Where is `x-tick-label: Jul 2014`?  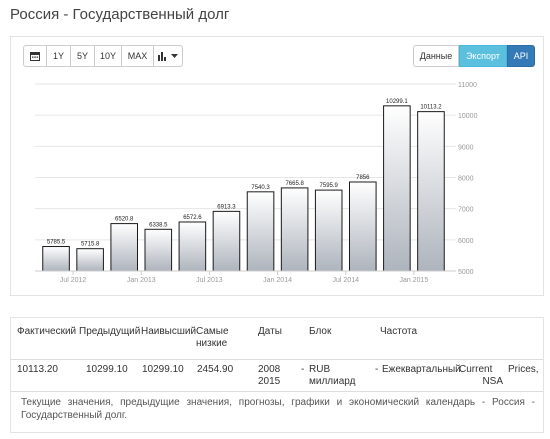
x-tick-label: Jul 2014 is located at coordinates (346, 280).